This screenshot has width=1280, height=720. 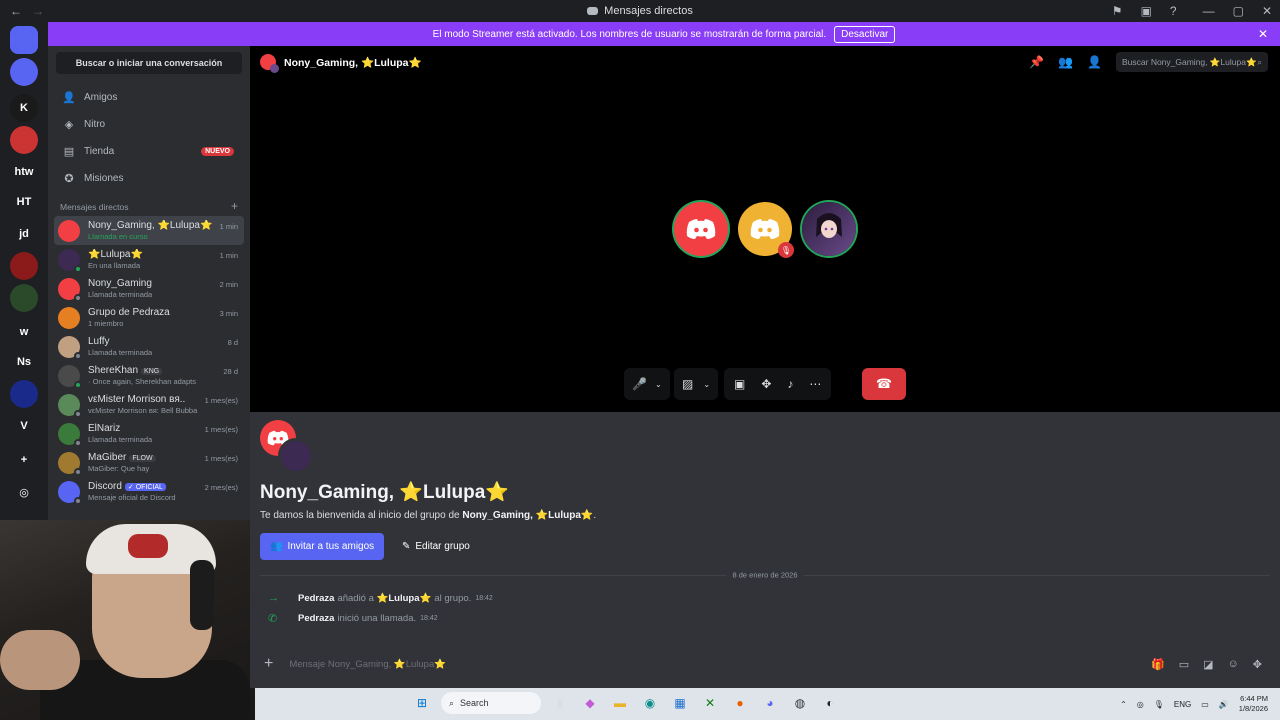 What do you see at coordinates (149, 346) in the screenshot?
I see `dm-item: Luffy Llamada terminada 8 d` at bounding box center [149, 346].